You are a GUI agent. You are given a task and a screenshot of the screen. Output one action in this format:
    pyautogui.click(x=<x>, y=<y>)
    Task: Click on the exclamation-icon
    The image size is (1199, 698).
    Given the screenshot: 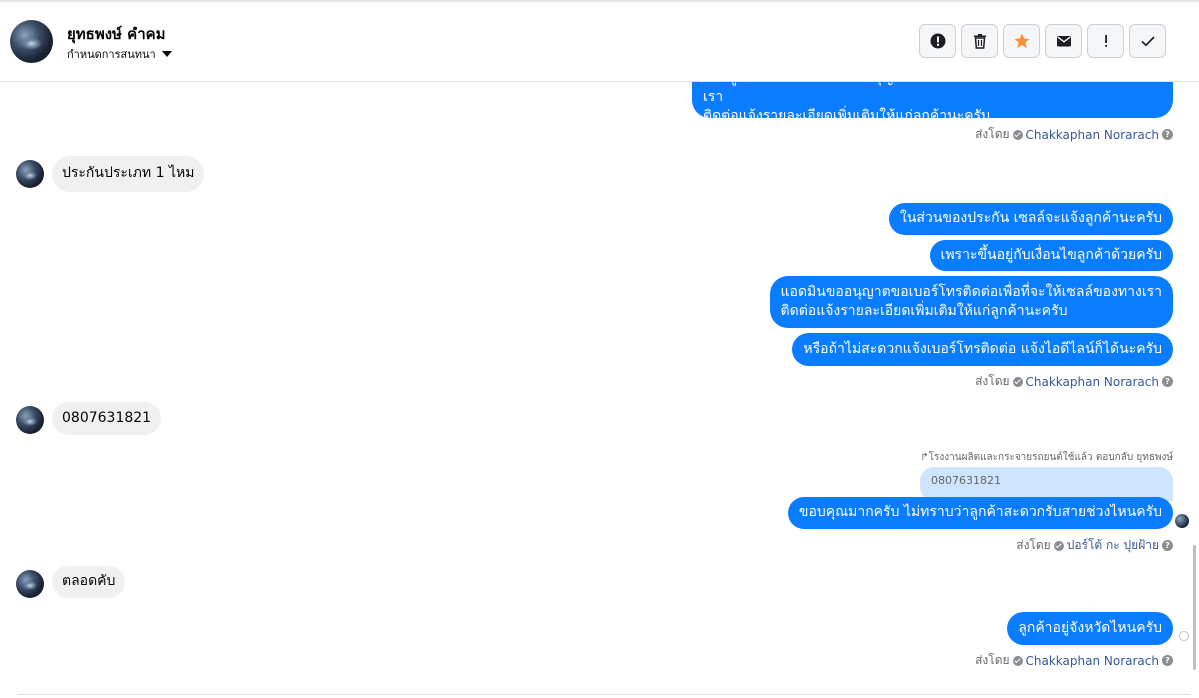 What is the action you would take?
    pyautogui.click(x=1105, y=41)
    